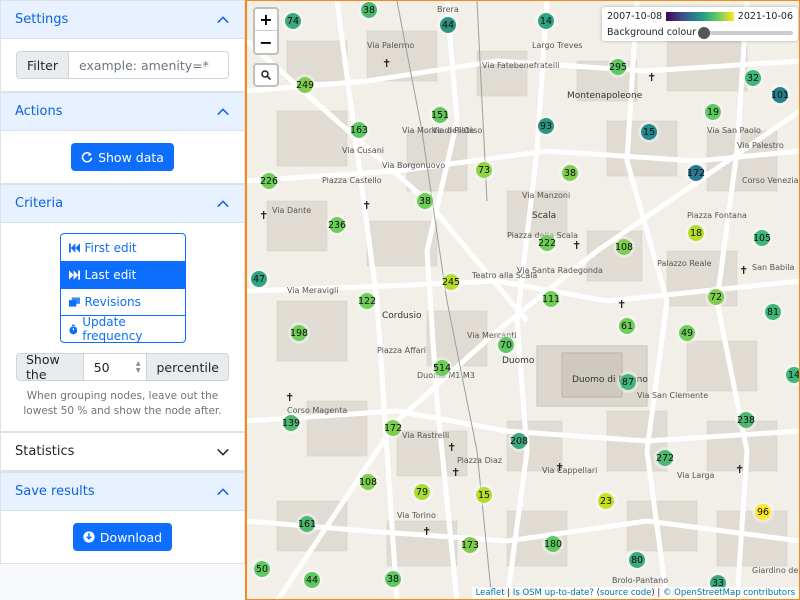 This screenshot has height=600, width=800. Describe the element at coordinates (546, 126) in the screenshot. I see `cluster-marker: 93` at that location.